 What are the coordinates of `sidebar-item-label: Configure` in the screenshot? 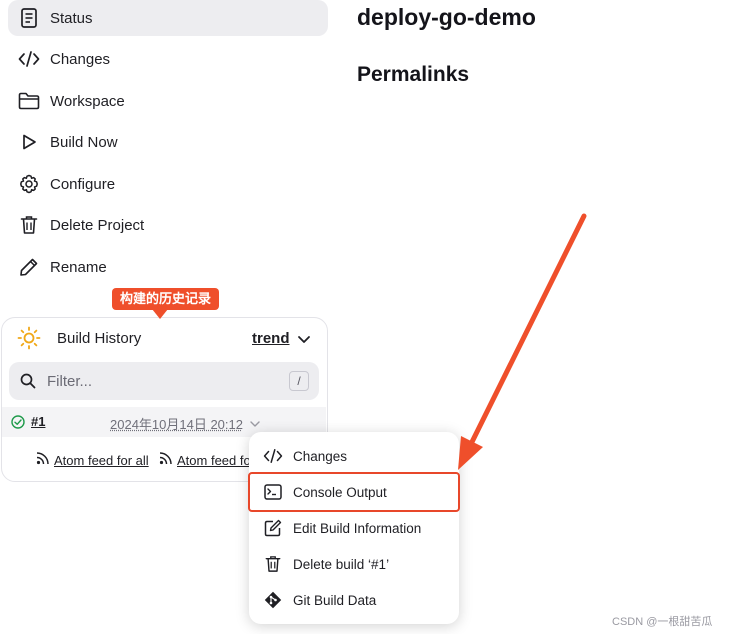 It's located at (83, 184).